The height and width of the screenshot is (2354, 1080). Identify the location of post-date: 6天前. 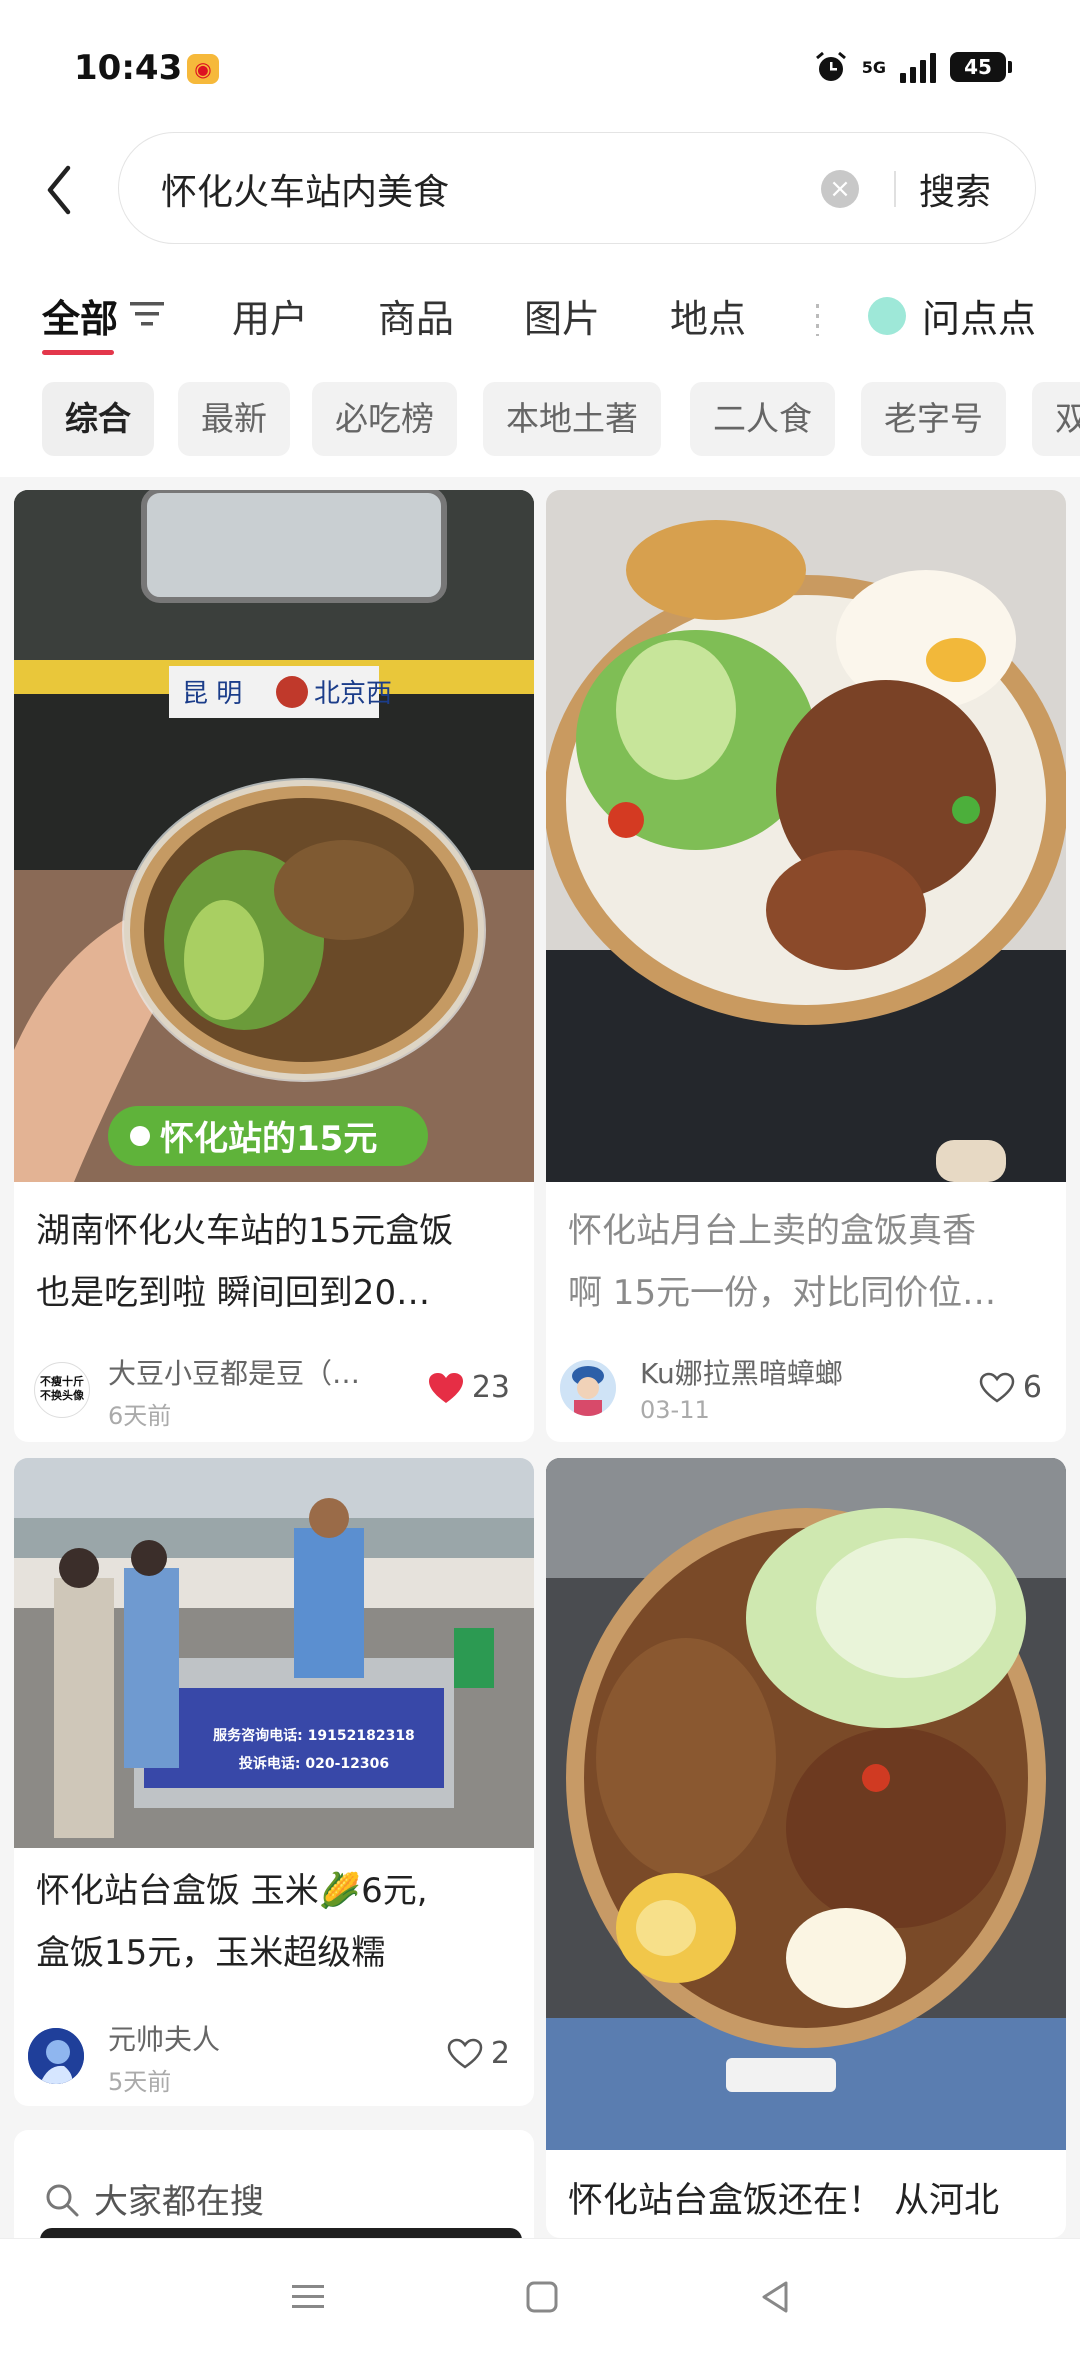
(140, 1416).